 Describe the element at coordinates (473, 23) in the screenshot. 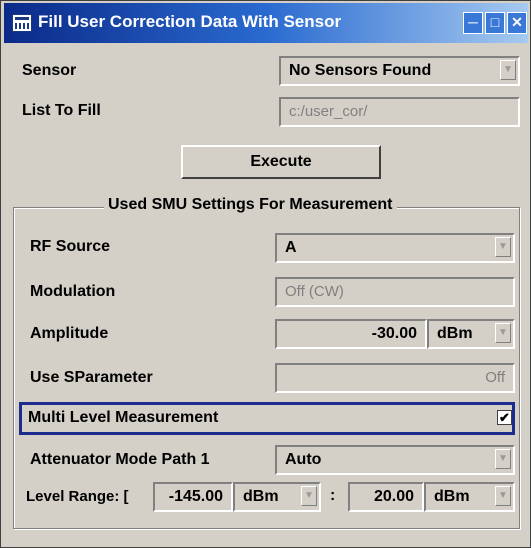

I see `minimize-icon: ─` at that location.